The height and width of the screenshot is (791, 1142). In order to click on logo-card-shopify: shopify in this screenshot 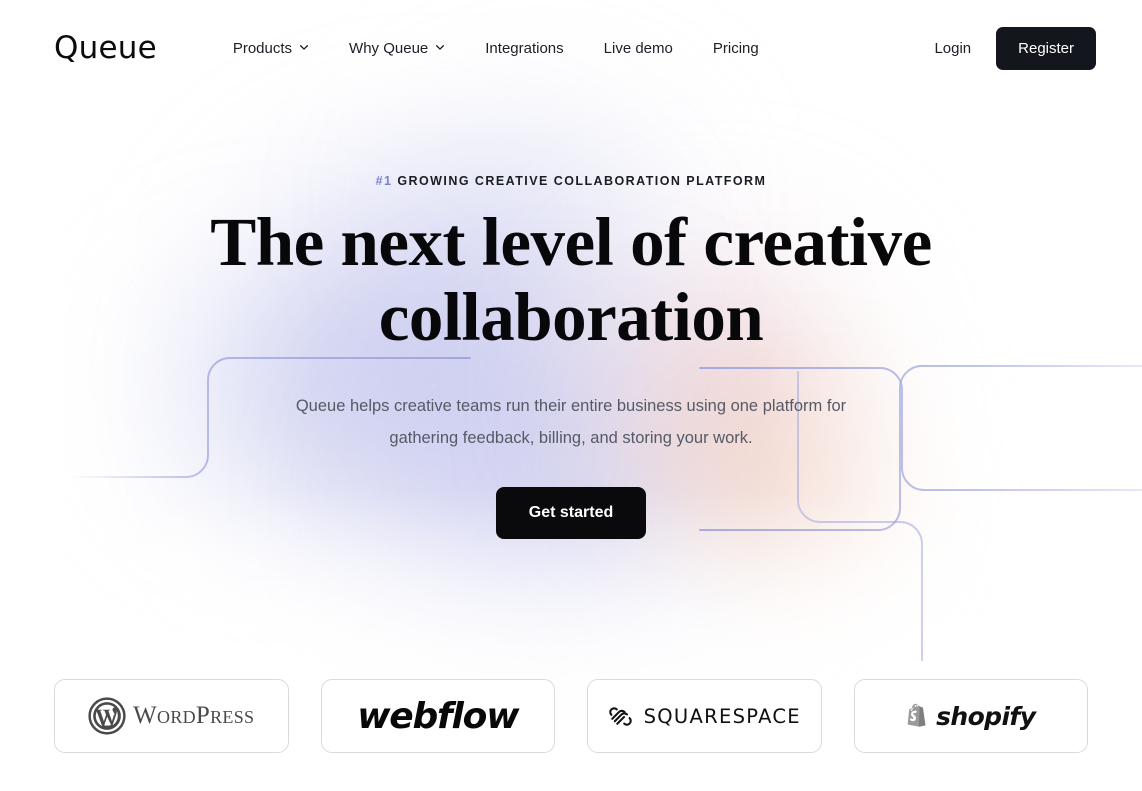, I will do `click(970, 716)`.